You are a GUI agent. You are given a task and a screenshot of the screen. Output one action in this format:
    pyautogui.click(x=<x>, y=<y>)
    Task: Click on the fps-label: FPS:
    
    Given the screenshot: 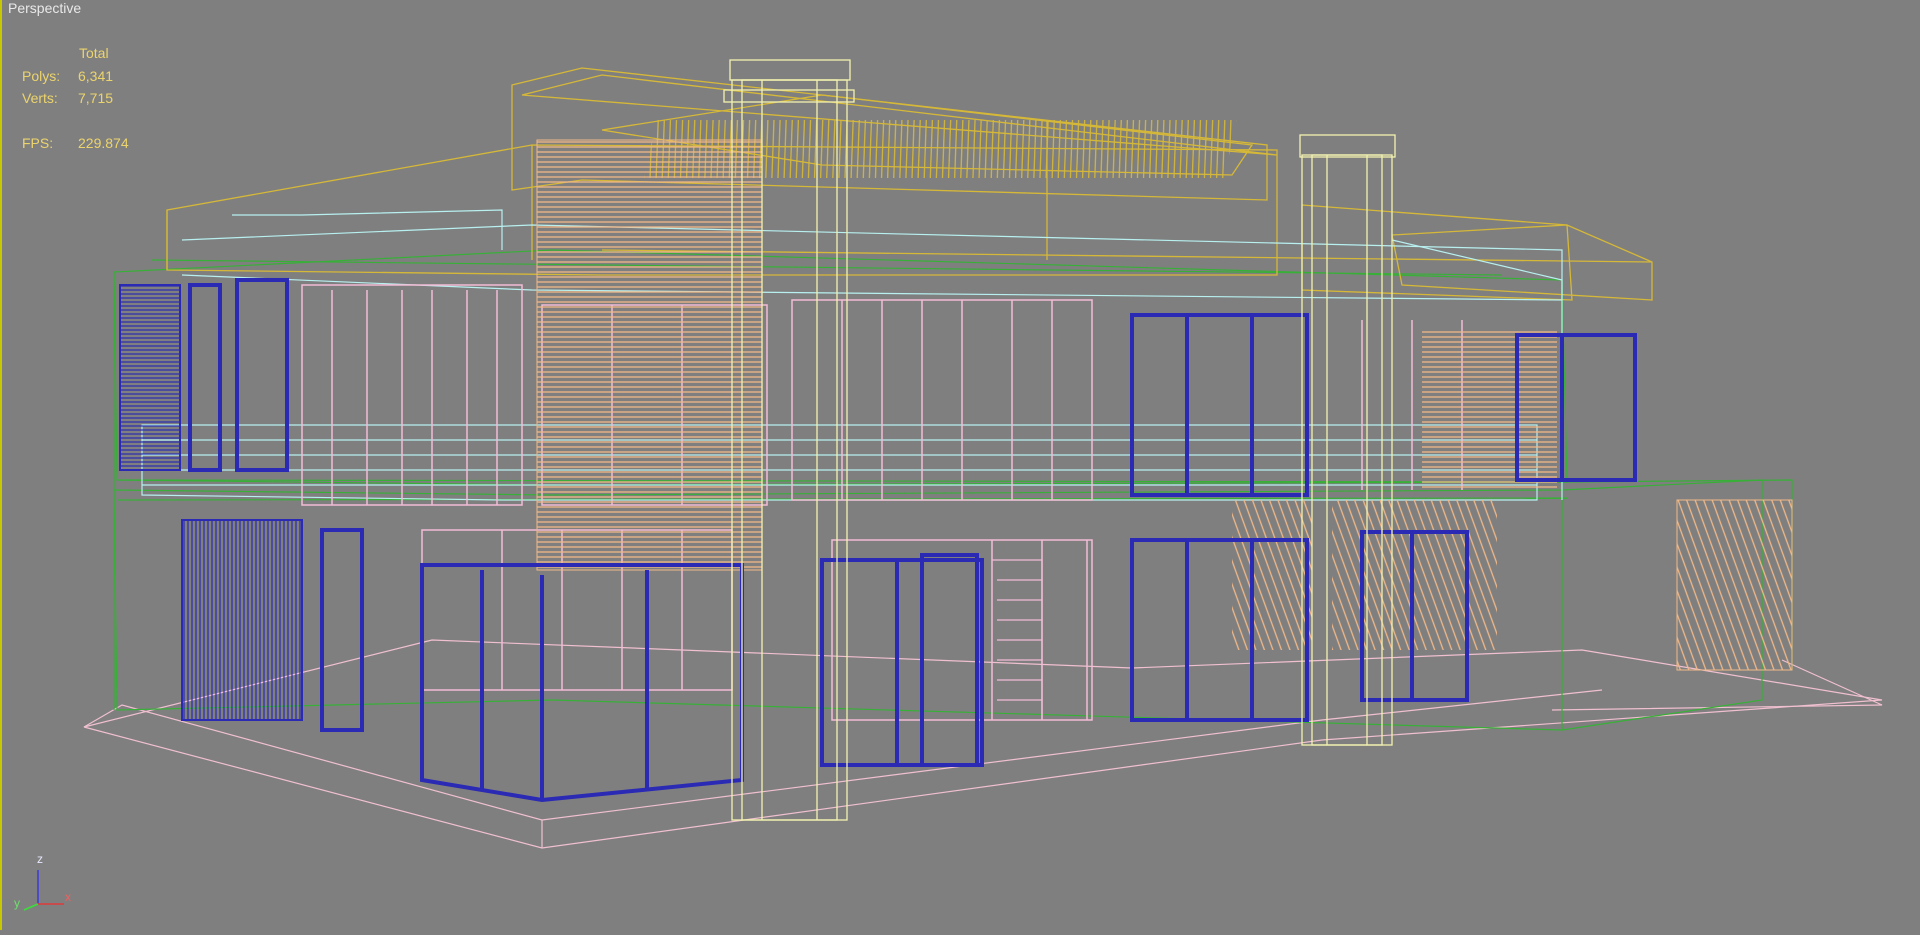 What is the action you would take?
    pyautogui.click(x=38, y=143)
    